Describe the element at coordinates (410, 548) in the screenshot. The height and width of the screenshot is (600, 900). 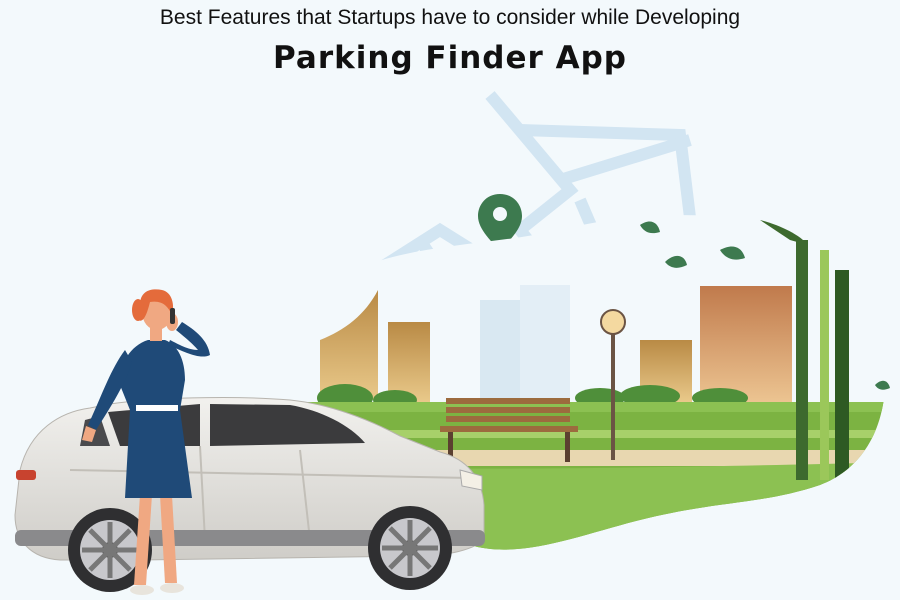
I see `front-wheel` at that location.